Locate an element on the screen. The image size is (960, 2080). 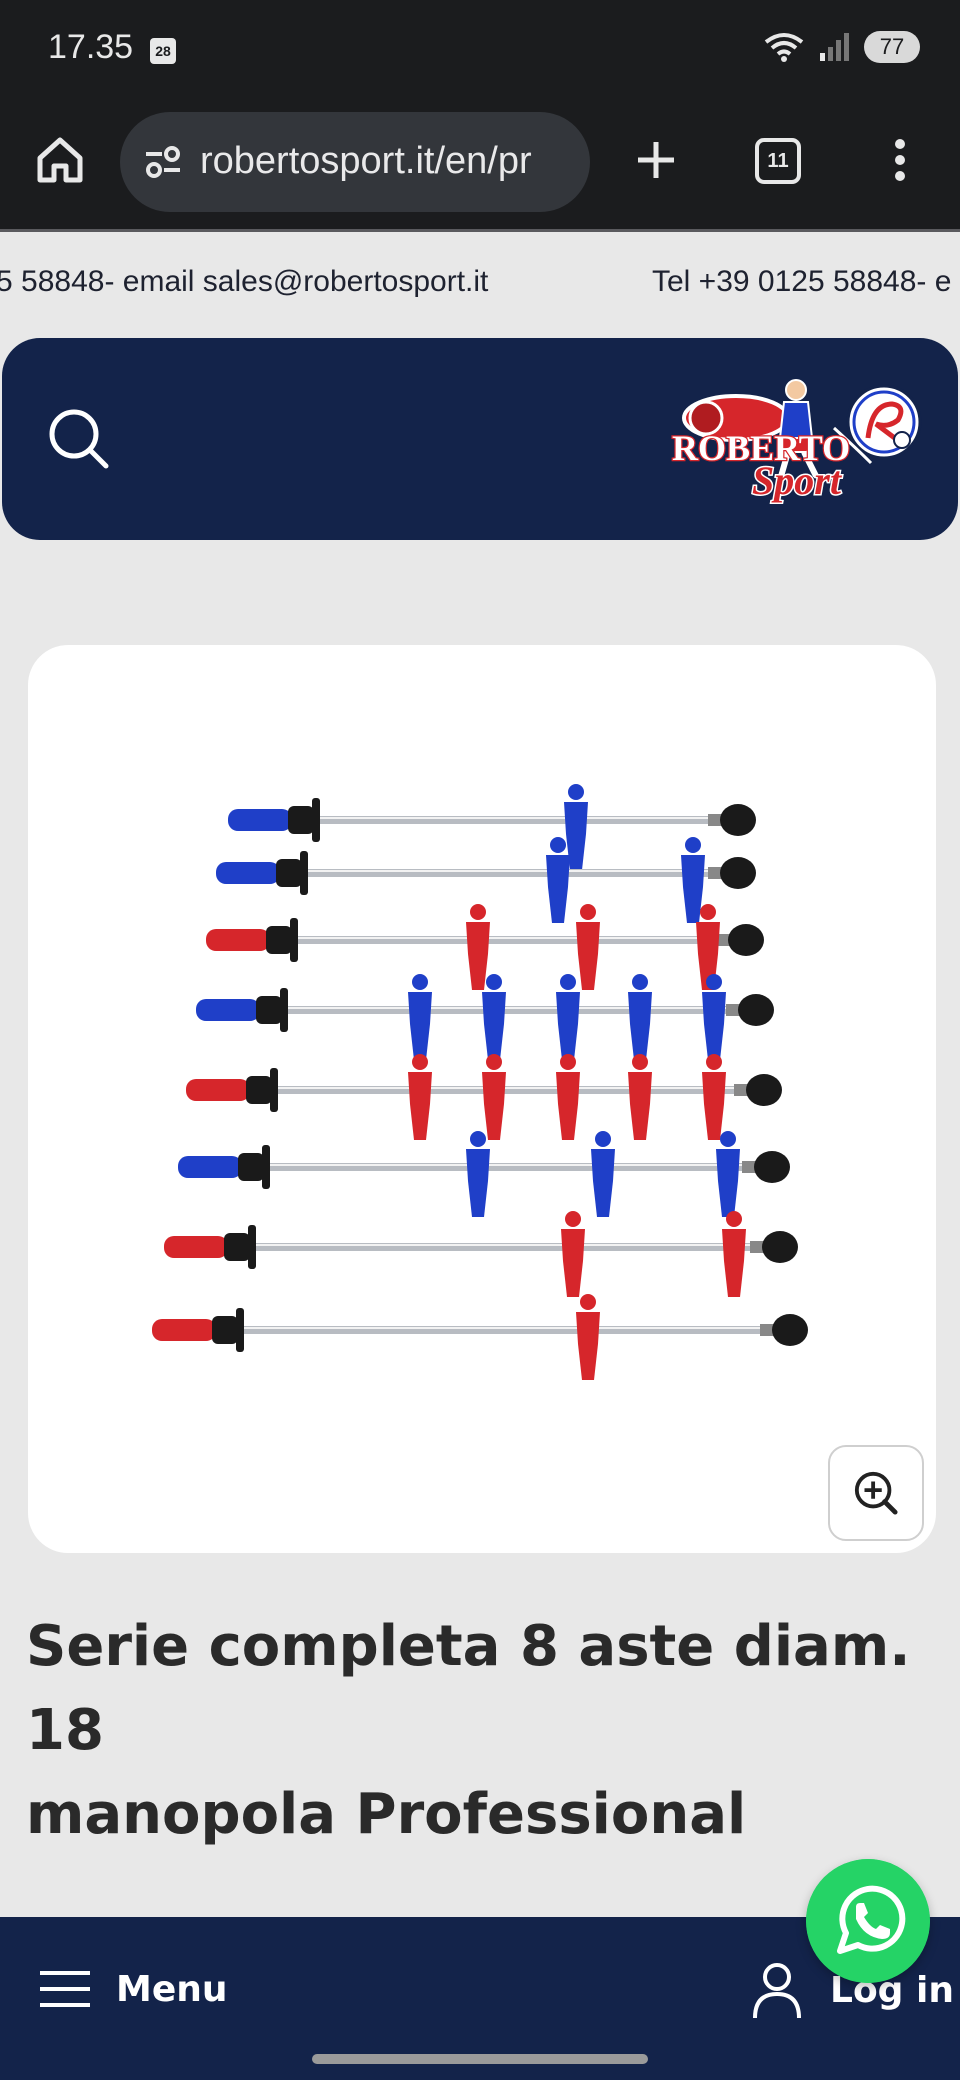
ticker-text: 5 58848- email sales@robertosport.it is located at coordinates (244, 281).